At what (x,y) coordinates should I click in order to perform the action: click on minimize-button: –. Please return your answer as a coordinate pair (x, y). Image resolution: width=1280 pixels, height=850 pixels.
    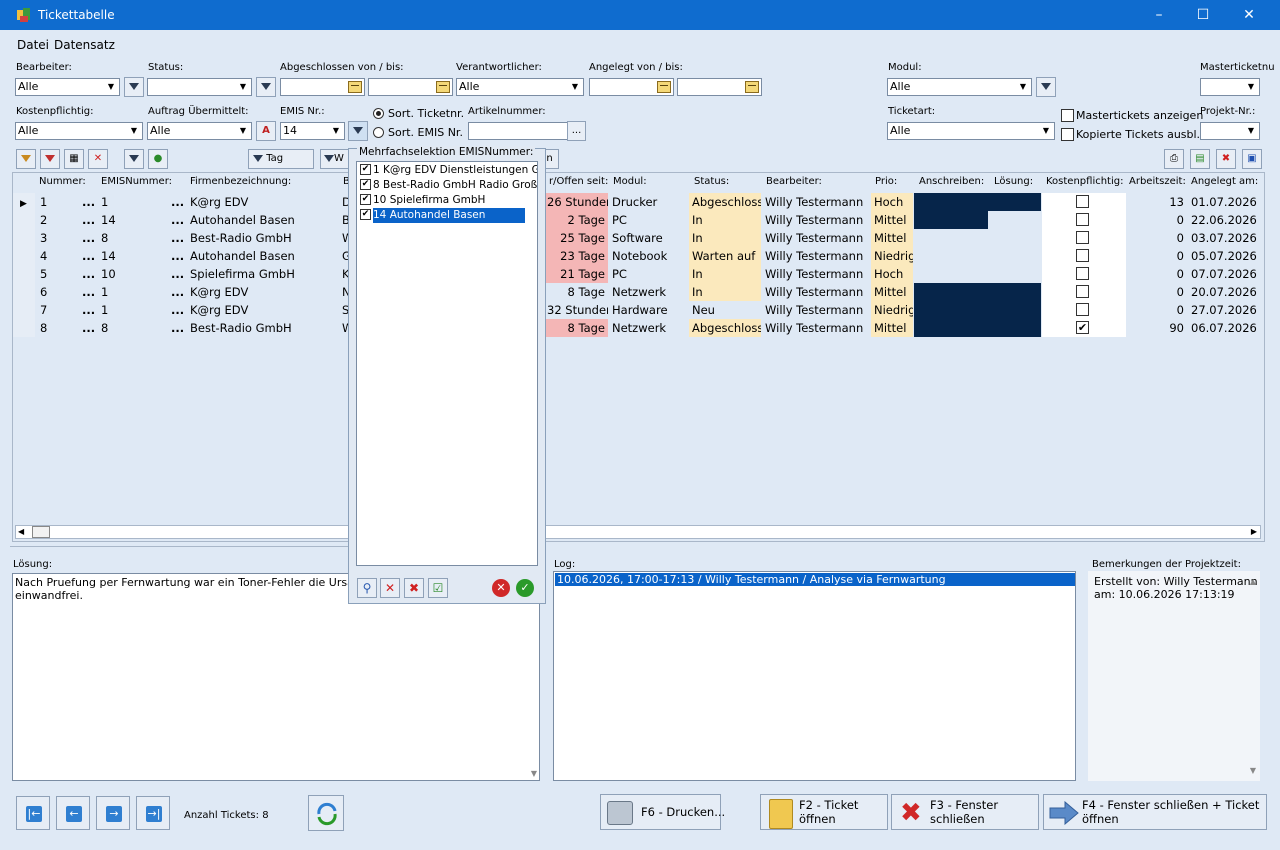
    Looking at the image, I should click on (1159, 15).